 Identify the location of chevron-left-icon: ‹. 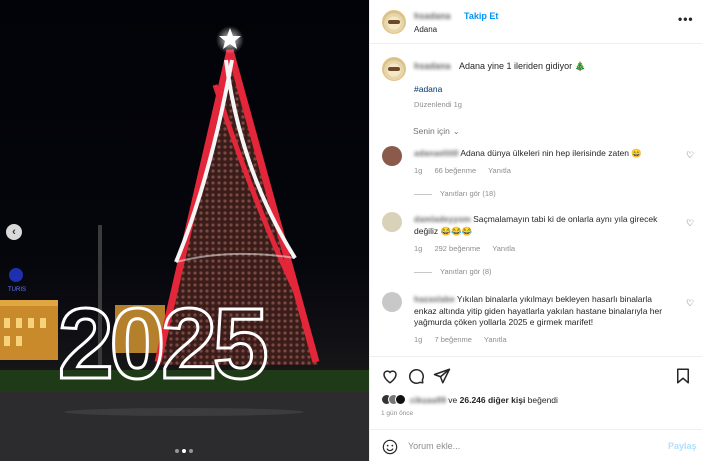
(14, 232).